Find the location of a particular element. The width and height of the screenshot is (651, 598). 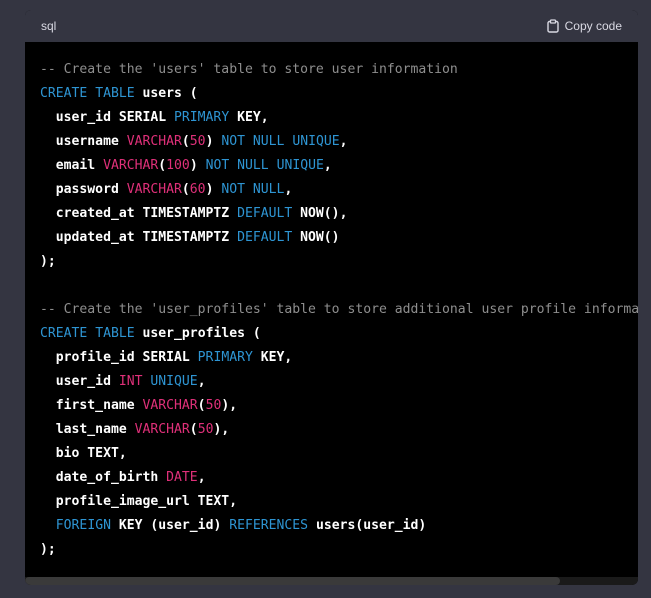

code-block-header: sql Copy code is located at coordinates (331, 26).